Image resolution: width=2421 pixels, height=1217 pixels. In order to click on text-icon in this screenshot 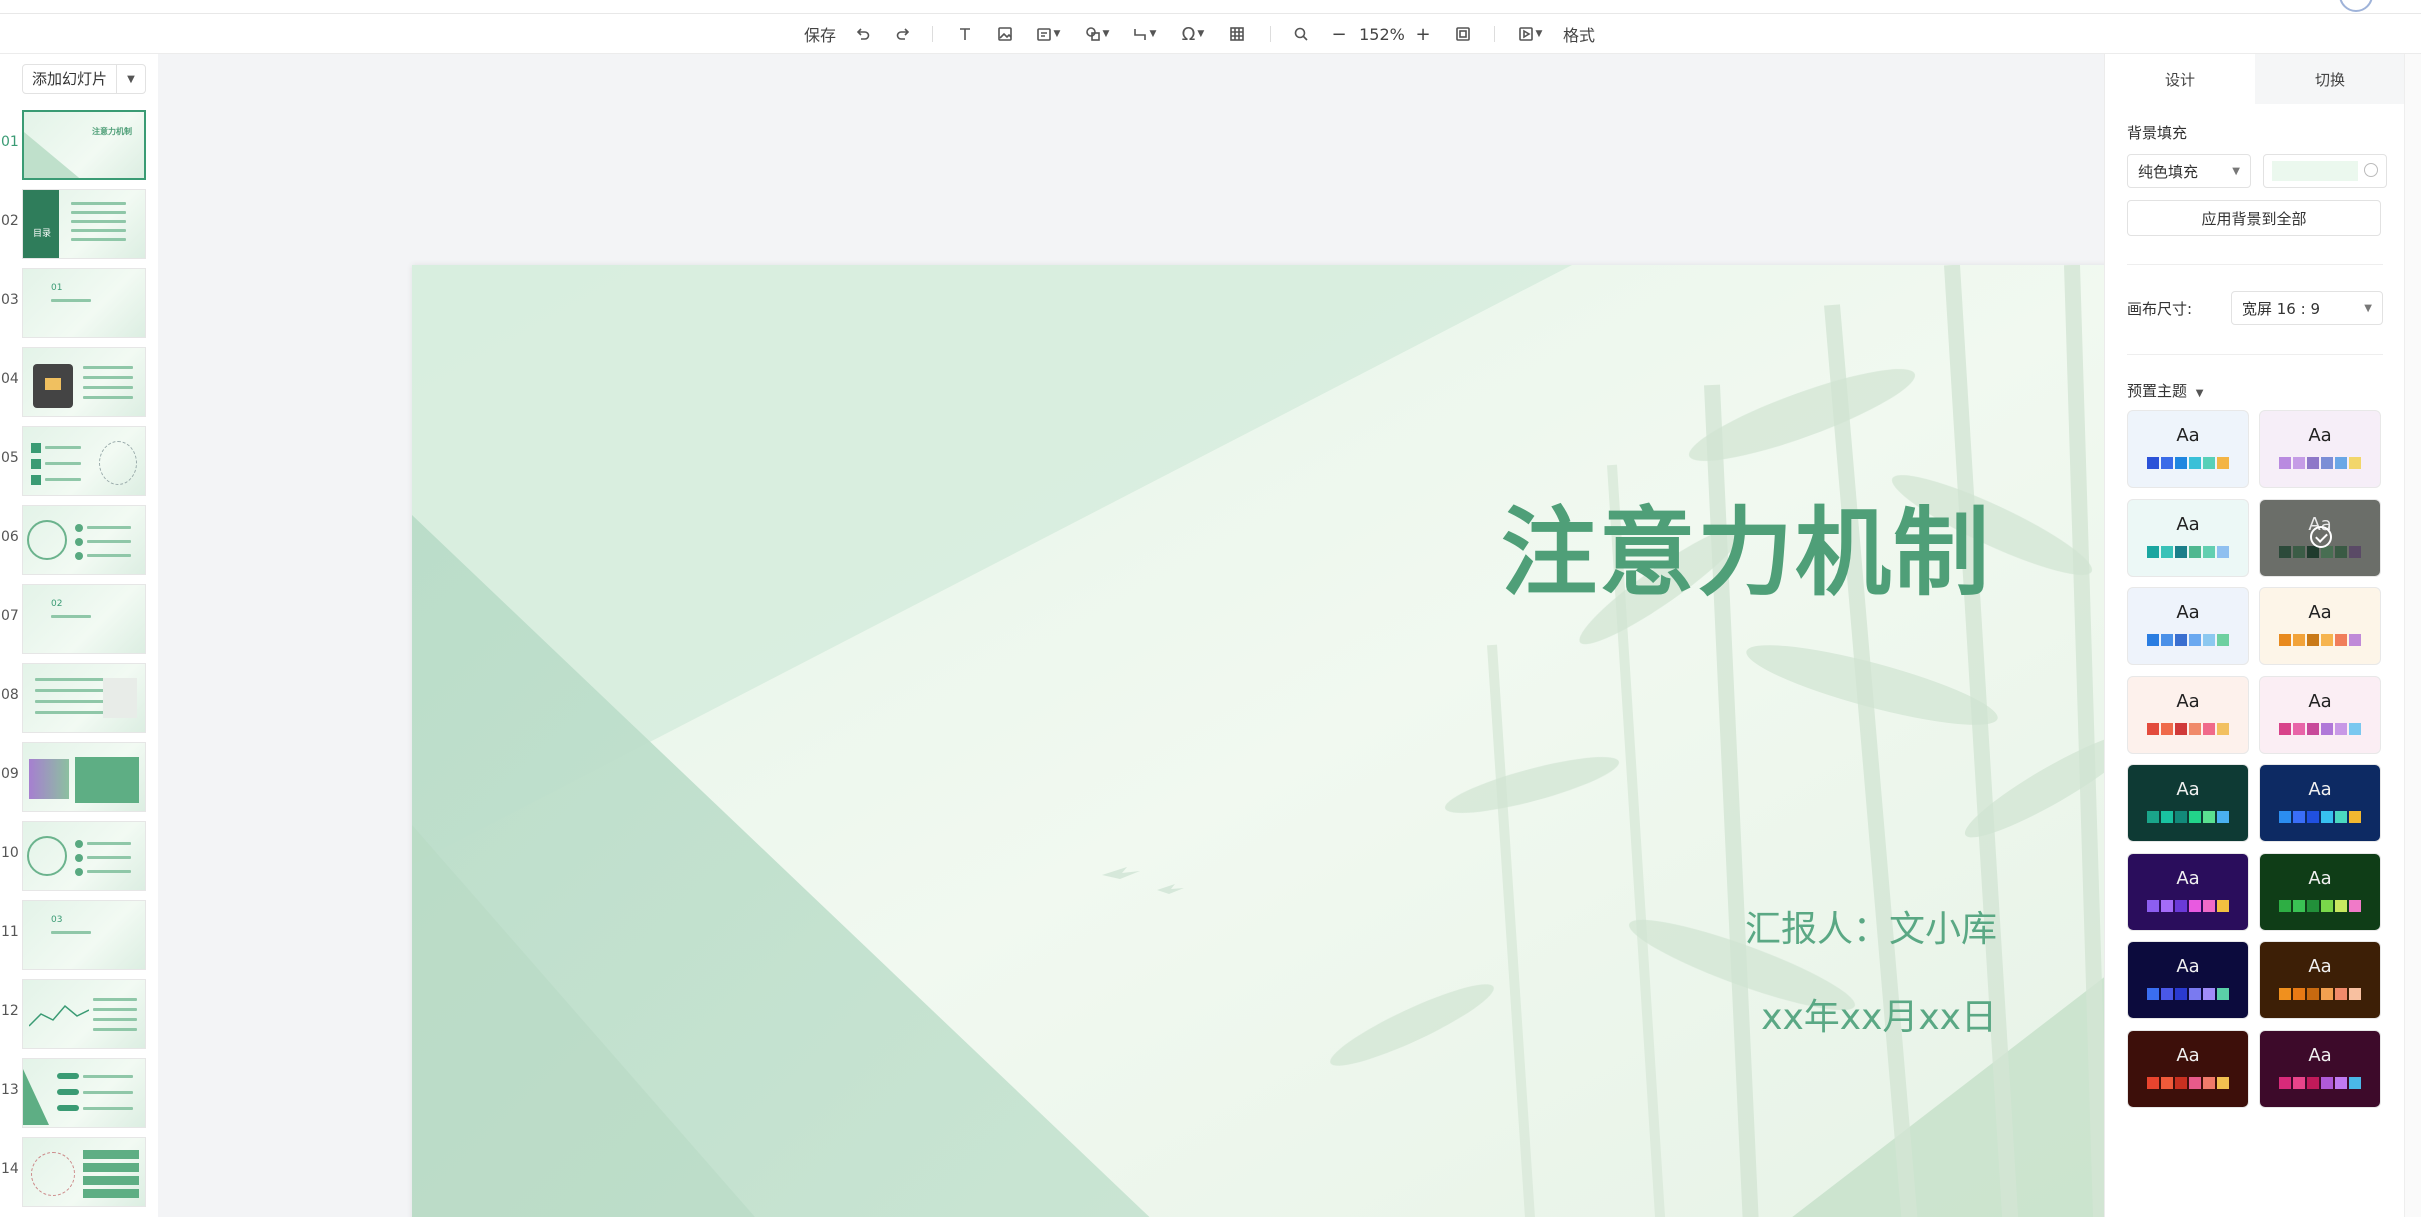, I will do `click(965, 34)`.